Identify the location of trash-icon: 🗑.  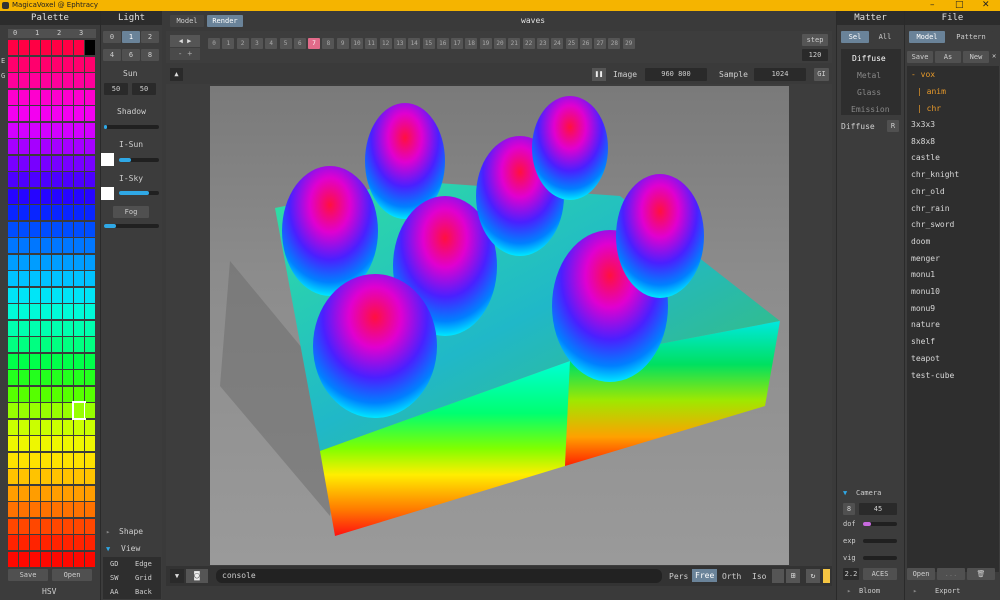
(981, 574).